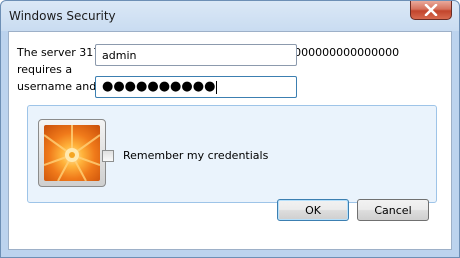 This screenshot has height=258, width=460. Describe the element at coordinates (393, 210) in the screenshot. I see `cancel-button: Cancel` at that location.